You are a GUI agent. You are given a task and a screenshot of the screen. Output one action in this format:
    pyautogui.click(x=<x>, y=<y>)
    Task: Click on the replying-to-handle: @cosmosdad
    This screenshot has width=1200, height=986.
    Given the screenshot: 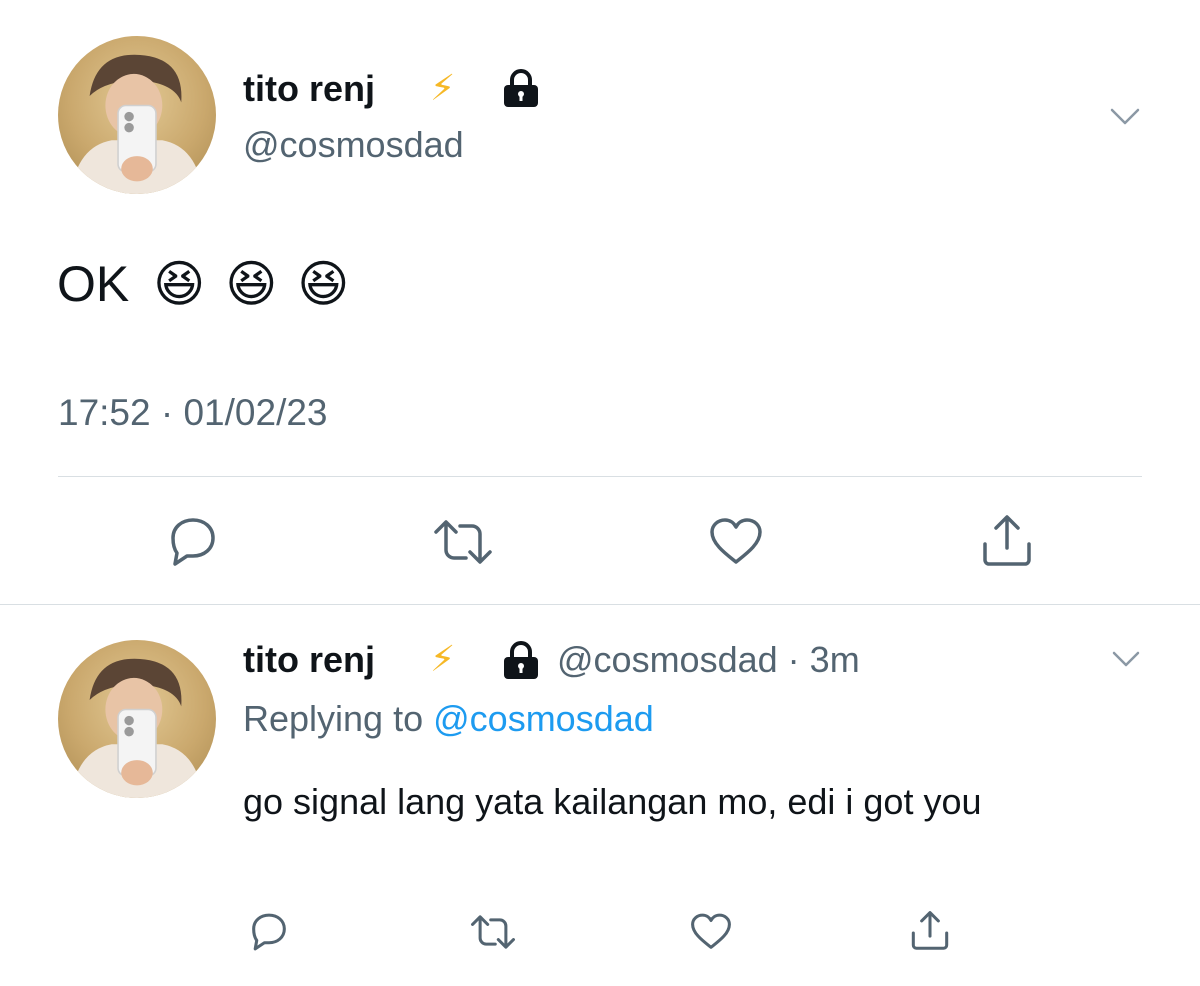 What is the action you would take?
    pyautogui.click(x=543, y=718)
    